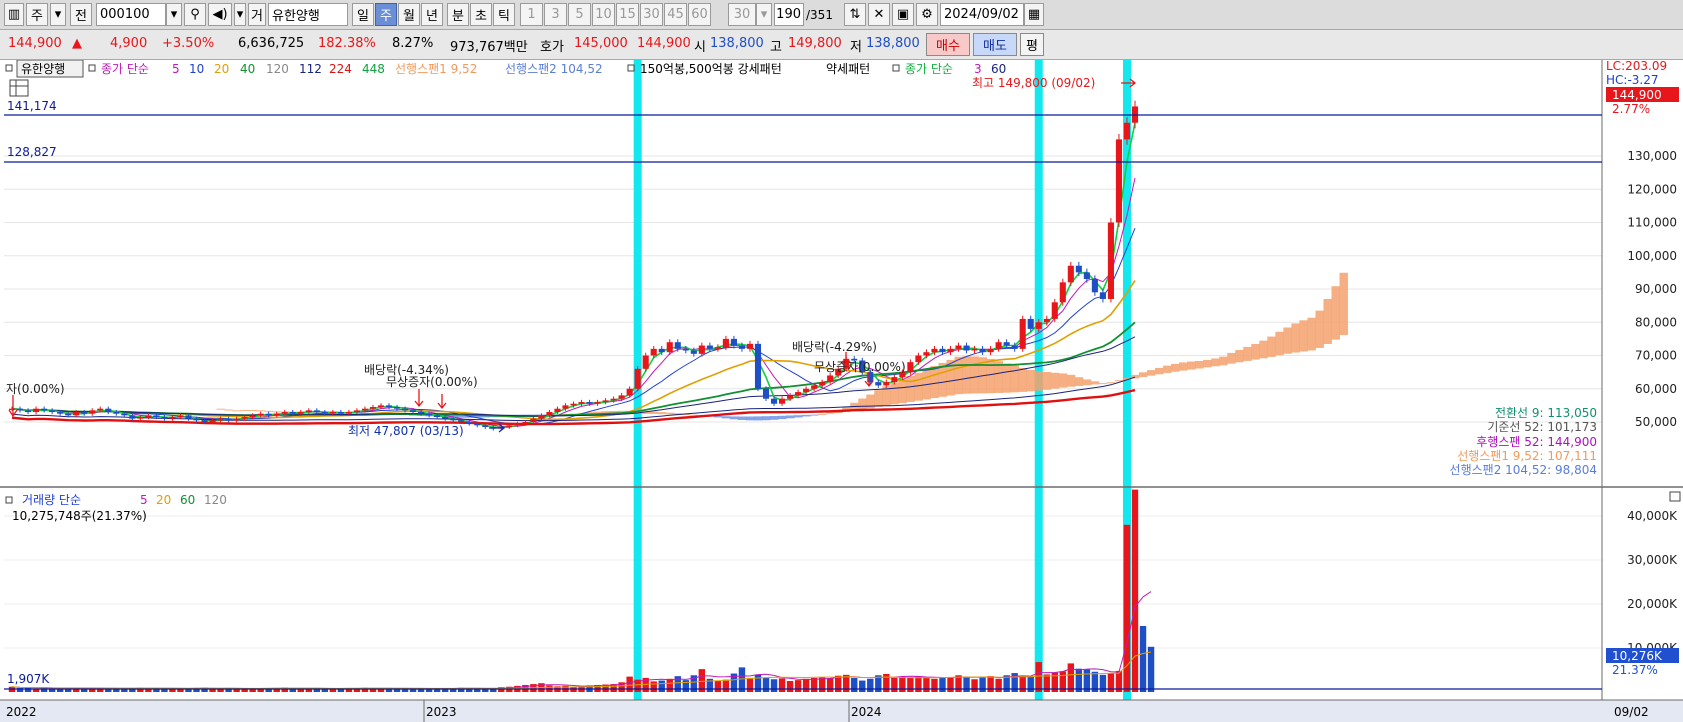  Describe the element at coordinates (176, 69) in the screenshot. I see `legend-ma-5: 5` at that location.